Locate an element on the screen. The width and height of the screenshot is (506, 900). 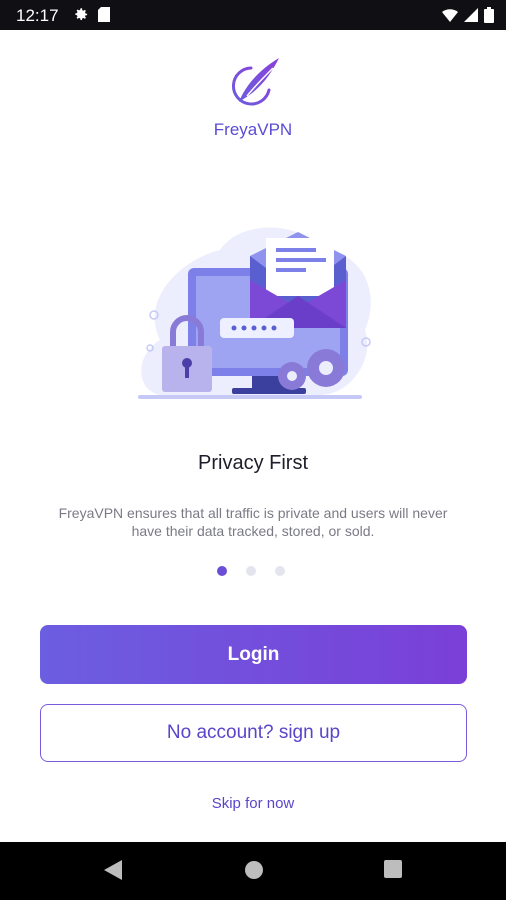
brand-name: FreyaVPN is located at coordinates (253, 129).